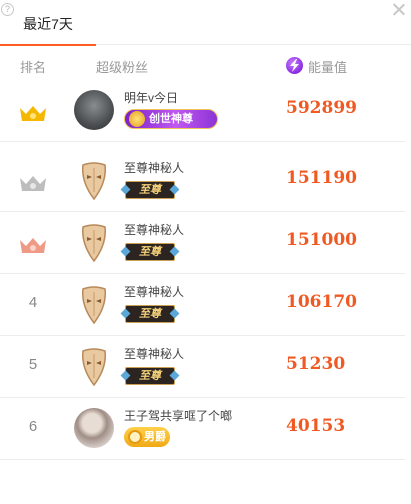 The width and height of the screenshot is (411, 504). What do you see at coordinates (205, 23) in the screenshot?
I see `tab-bar: 最近7天` at bounding box center [205, 23].